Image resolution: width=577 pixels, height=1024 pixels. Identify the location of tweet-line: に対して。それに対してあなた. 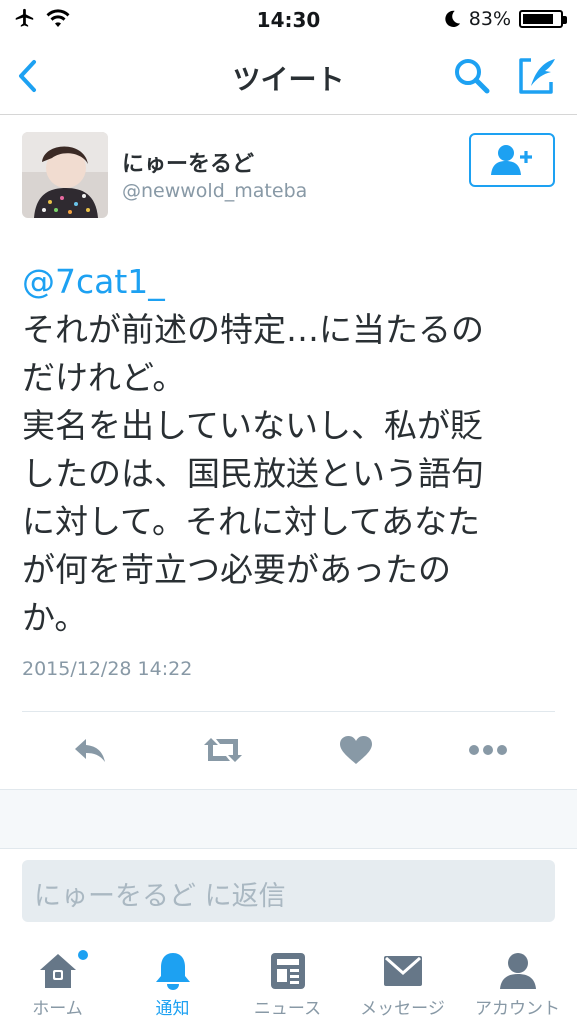
(251, 521).